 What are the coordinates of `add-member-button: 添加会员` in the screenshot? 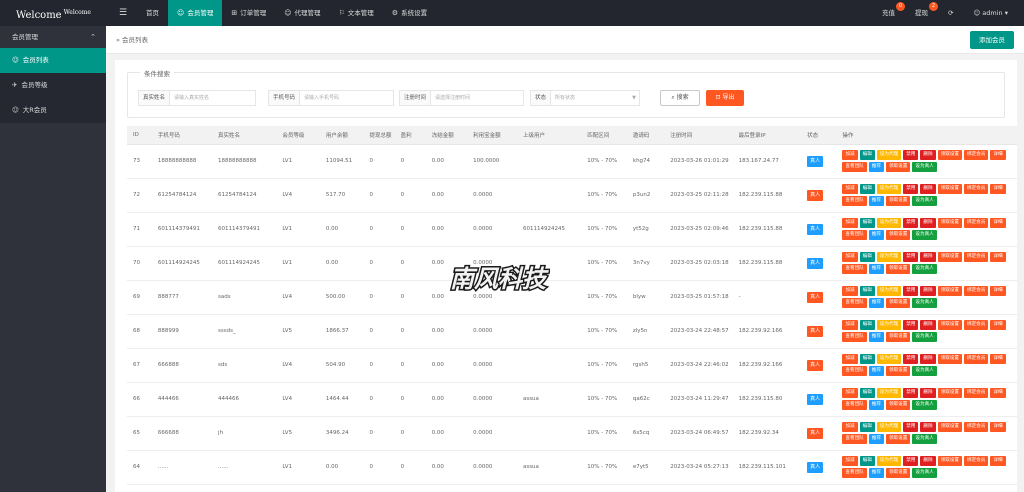 It's located at (992, 40).